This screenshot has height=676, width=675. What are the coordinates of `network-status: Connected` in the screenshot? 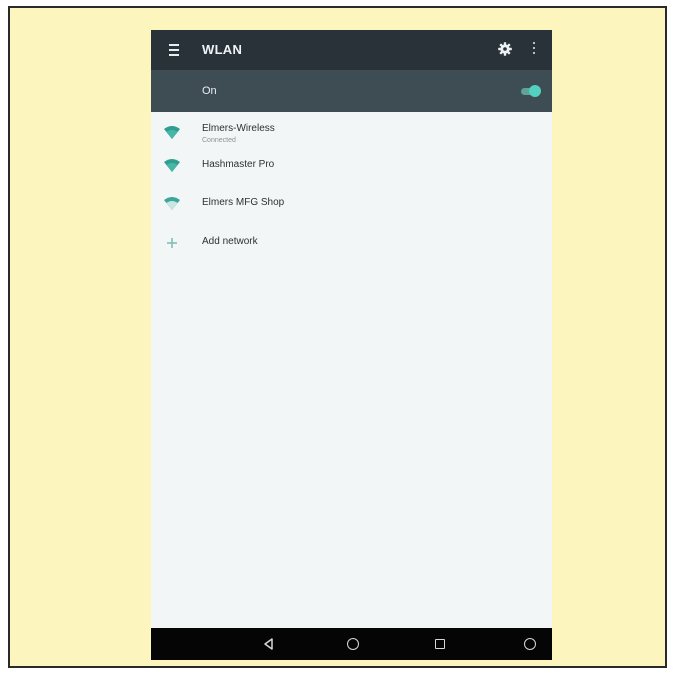 It's located at (219, 140).